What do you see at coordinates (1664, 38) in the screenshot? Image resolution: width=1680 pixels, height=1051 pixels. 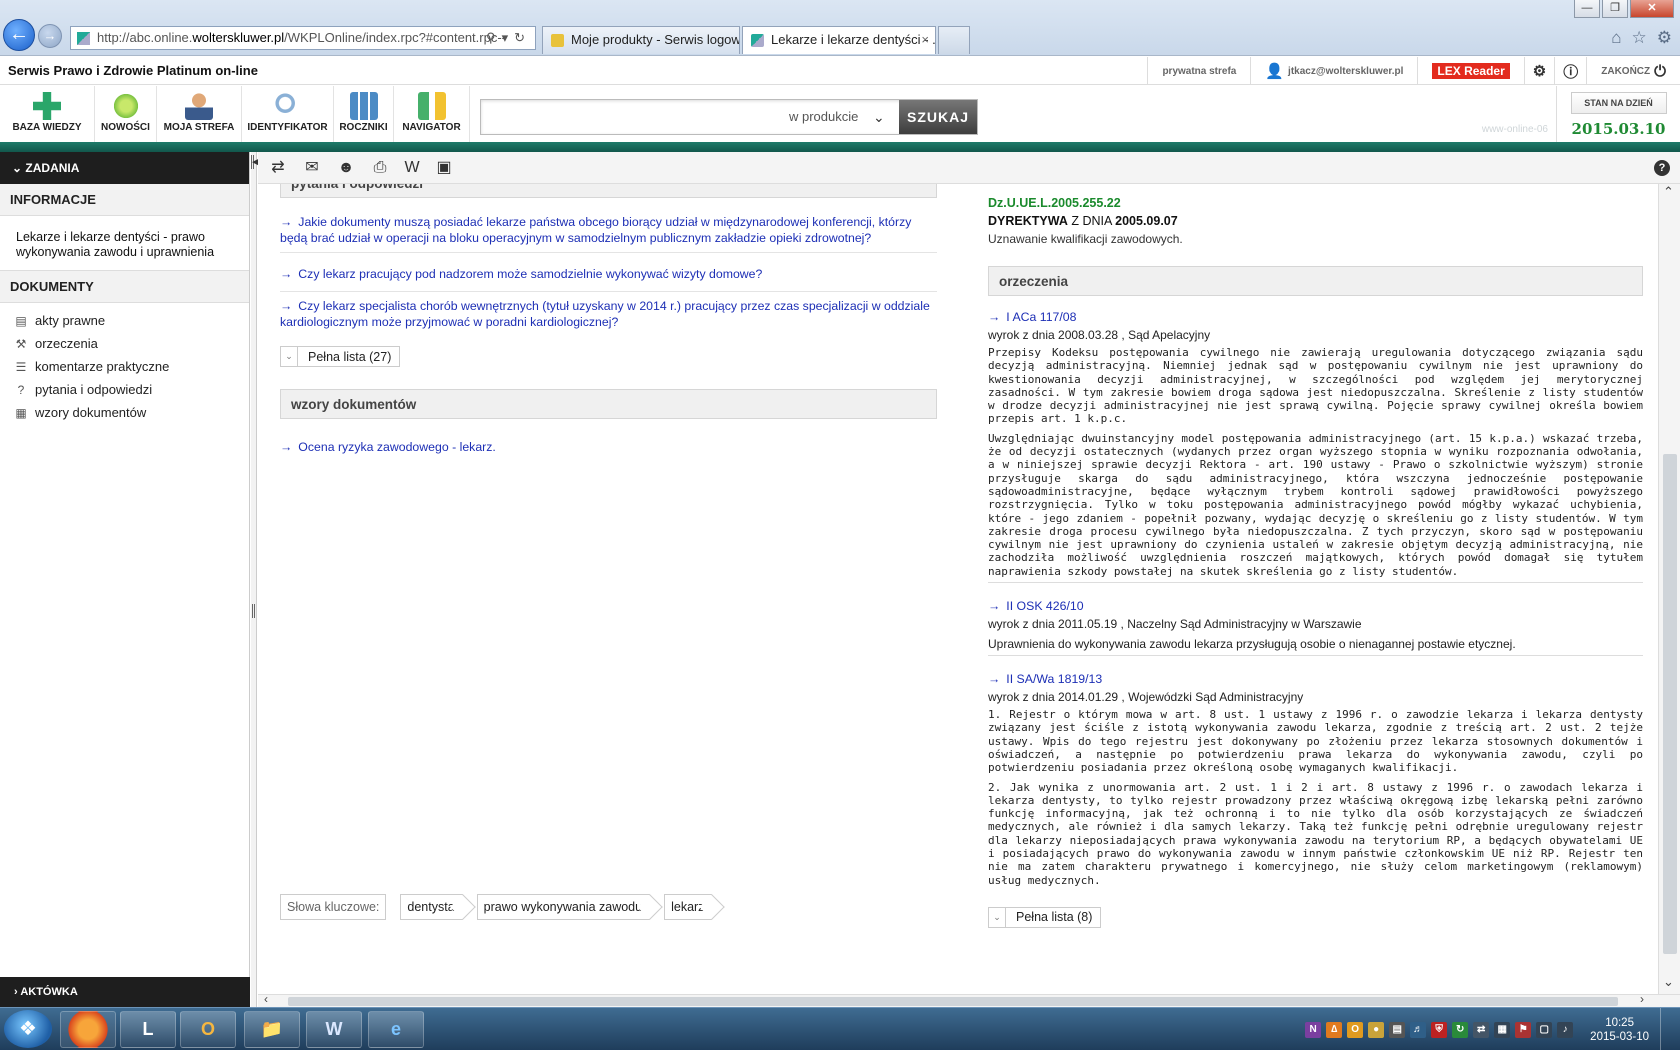 I see `gear-icon: ⚙` at bounding box center [1664, 38].